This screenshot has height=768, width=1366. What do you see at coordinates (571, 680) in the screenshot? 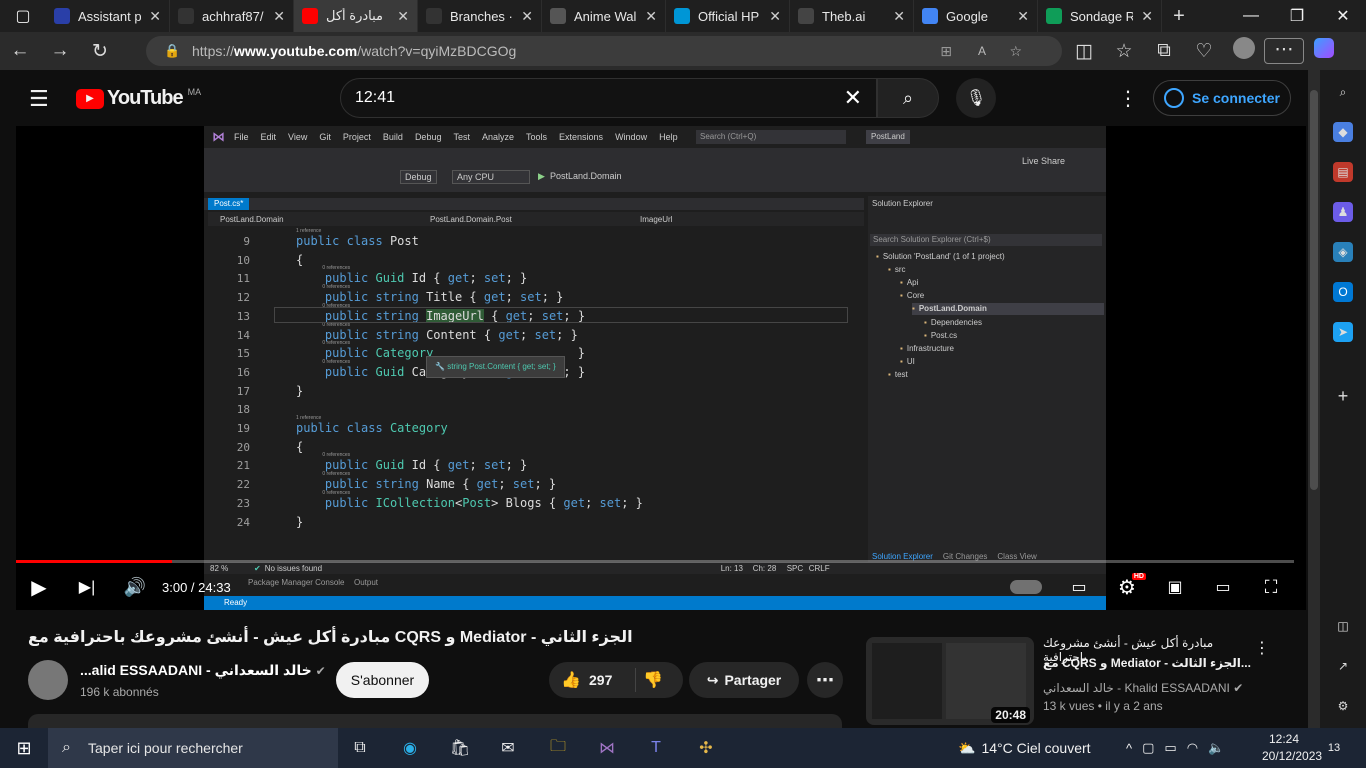
I see `like-icon: 👍` at bounding box center [571, 680].